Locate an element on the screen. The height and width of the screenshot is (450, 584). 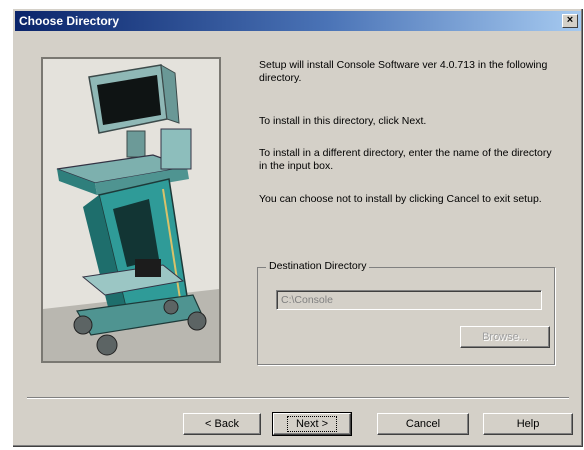
title-bar: Choose Directory × is located at coordinates (298, 21).